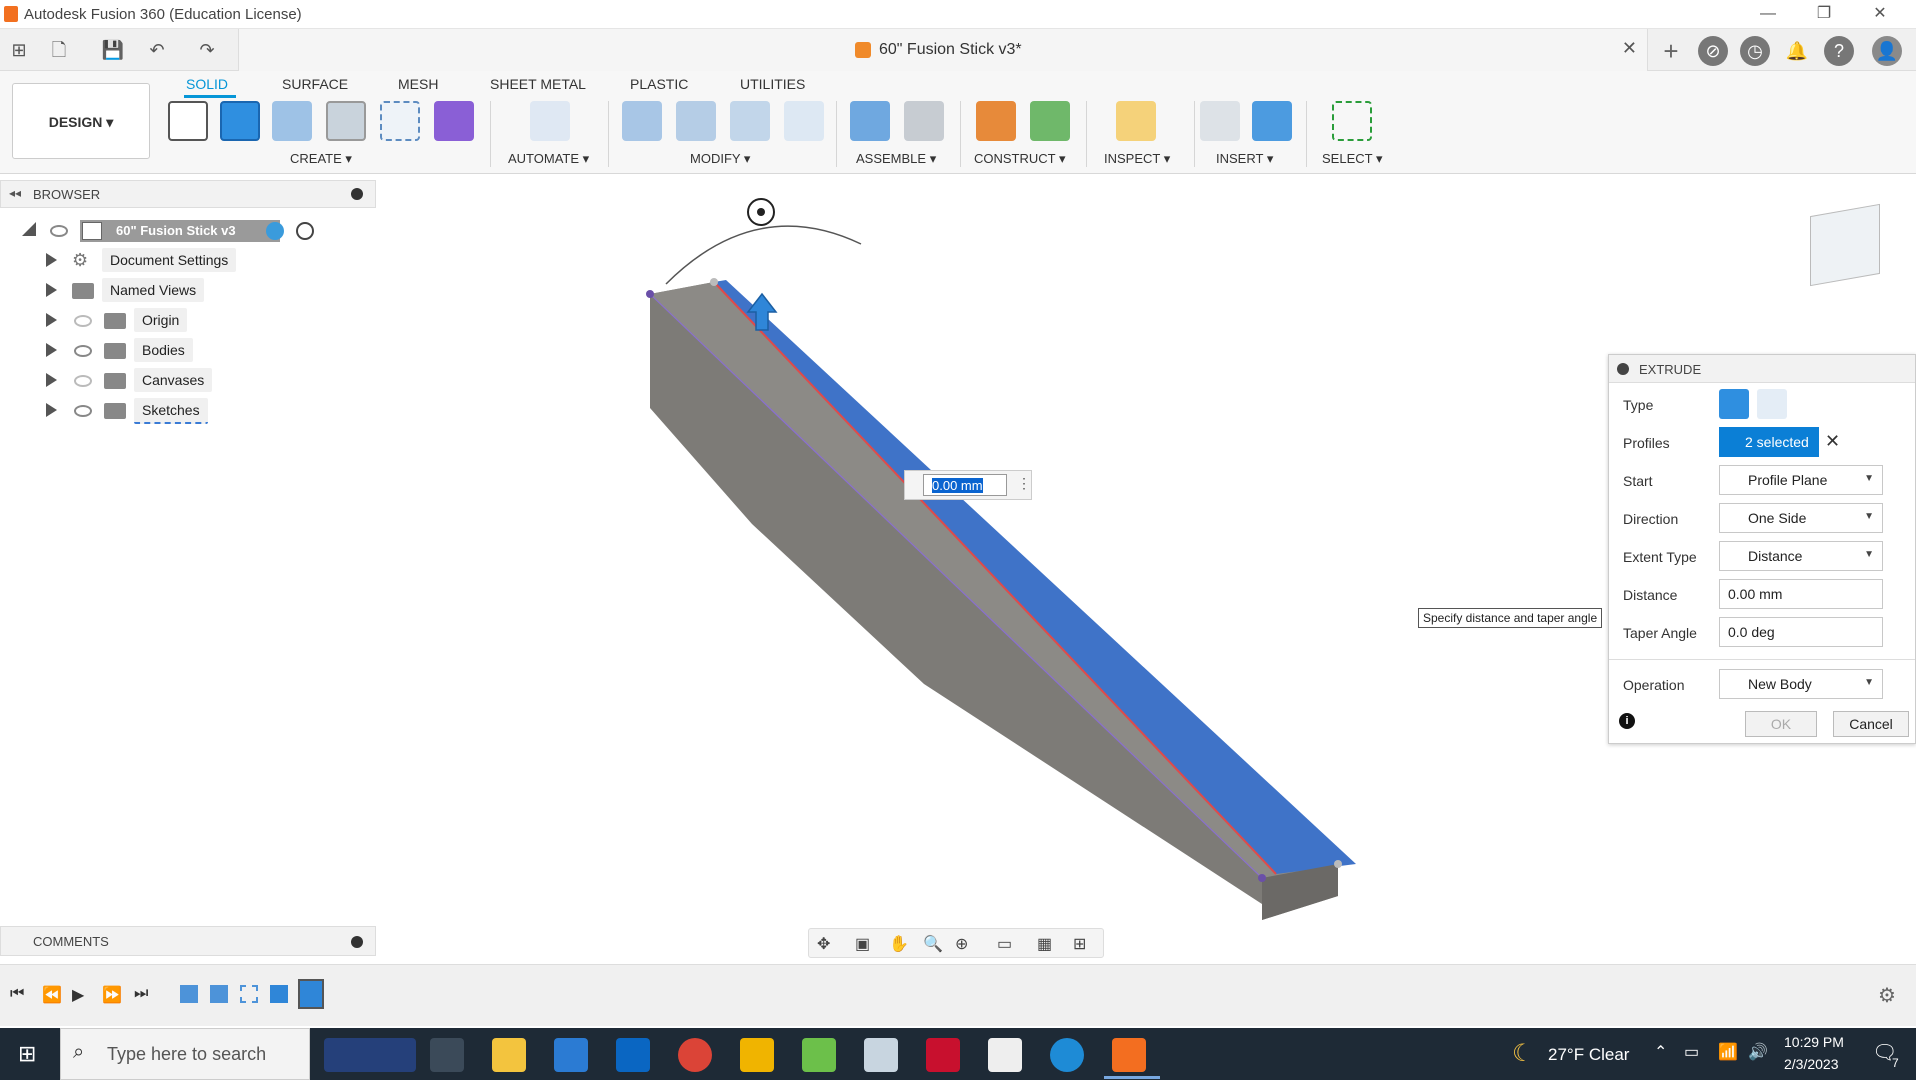 This screenshot has height=1080, width=1916. Describe the element at coordinates (1797, 51) in the screenshot. I see `notifications-bell-icon: 🔔` at that location.